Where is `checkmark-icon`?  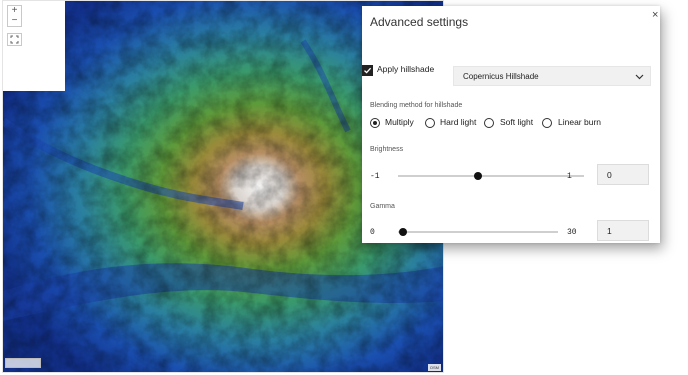
checkmark-icon is located at coordinates (368, 70).